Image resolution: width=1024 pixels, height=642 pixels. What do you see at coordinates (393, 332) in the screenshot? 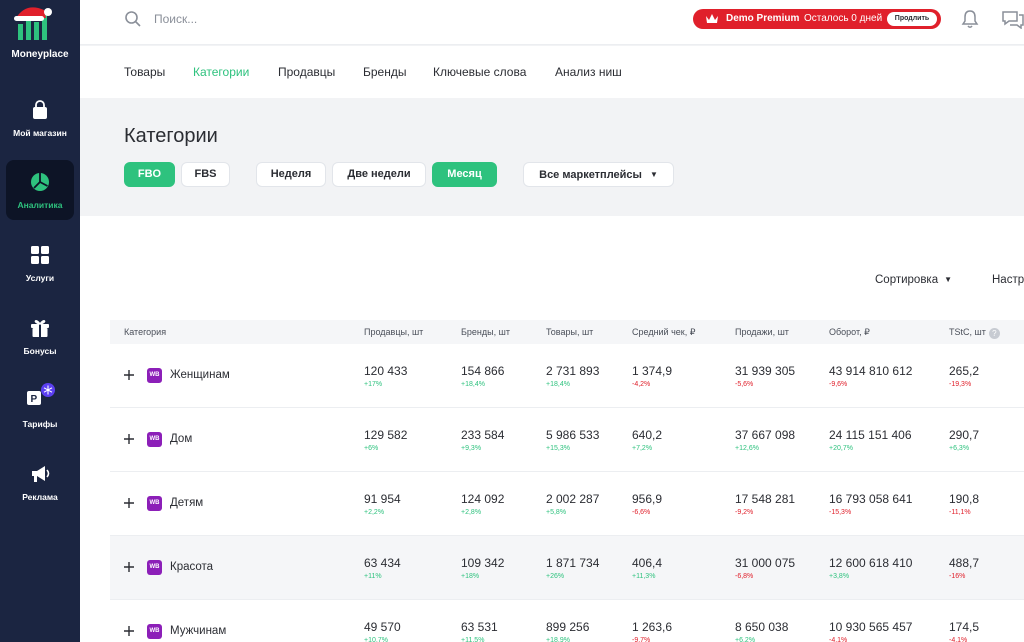
I see `column-header: Продавцы, шт` at bounding box center [393, 332].